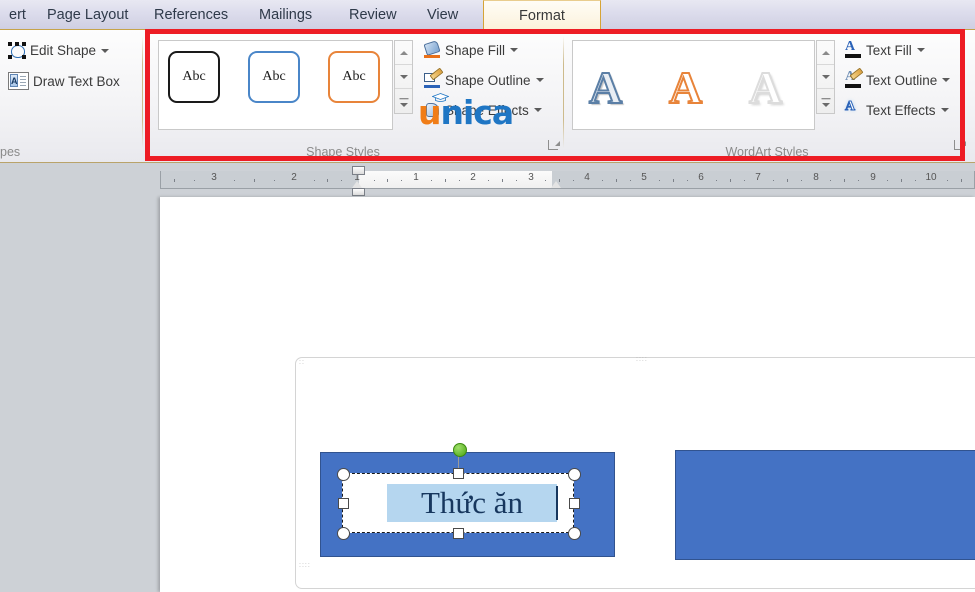  I want to click on shape-style-black: Abc, so click(194, 77).